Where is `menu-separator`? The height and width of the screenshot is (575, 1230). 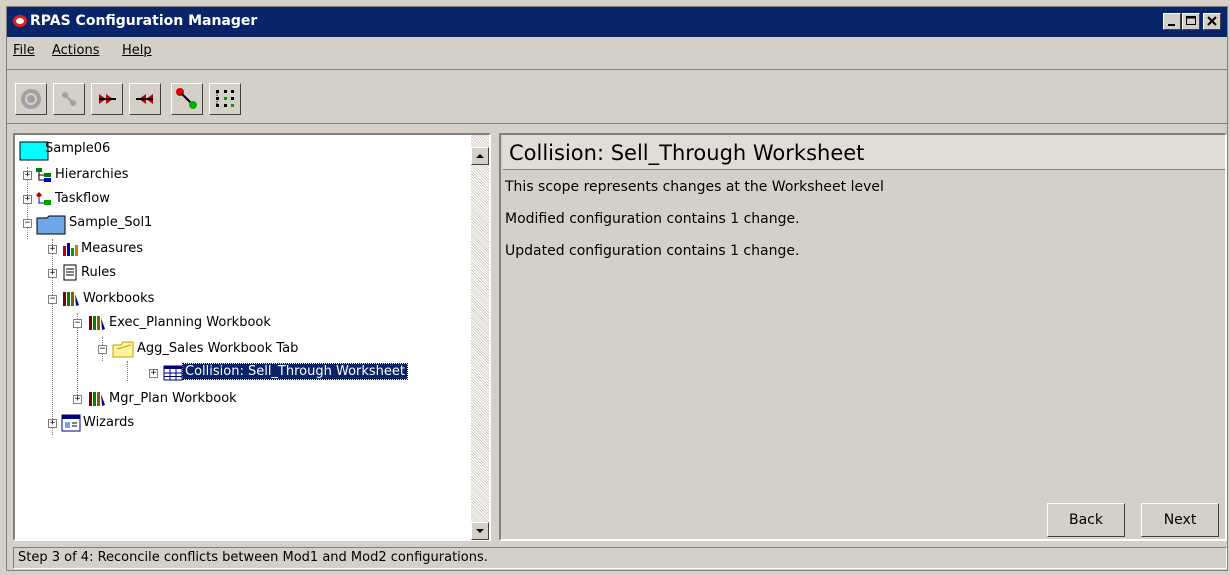 menu-separator is located at coordinates (617, 69).